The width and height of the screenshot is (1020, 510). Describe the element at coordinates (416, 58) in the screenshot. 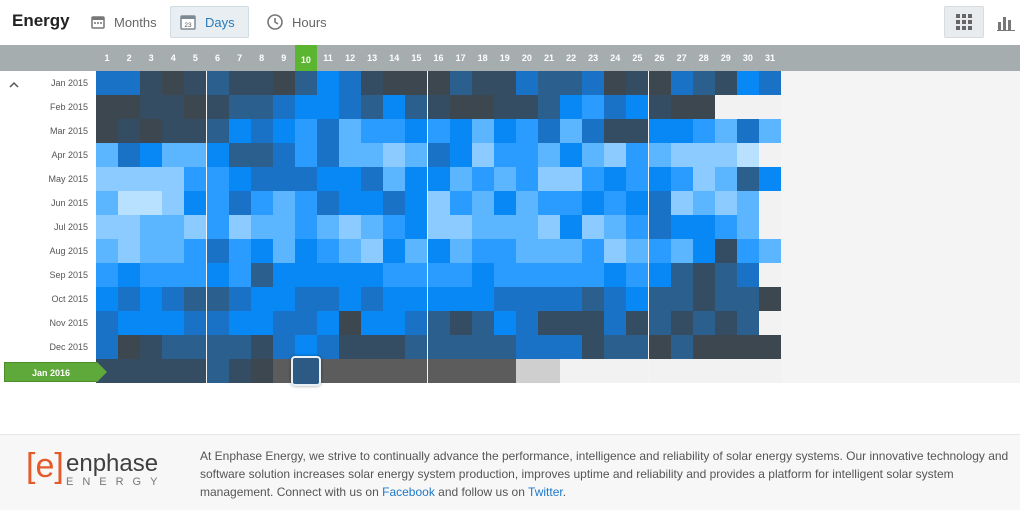

I see `day-column-label: 15` at that location.